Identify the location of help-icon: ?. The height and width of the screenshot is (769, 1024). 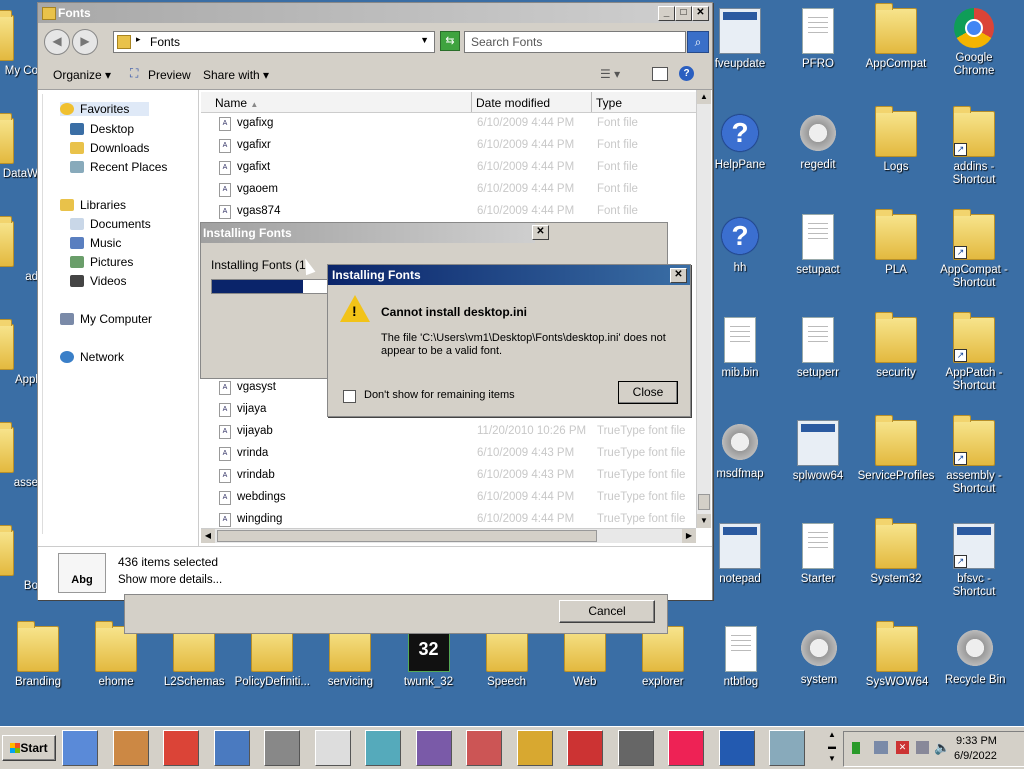
(686, 73).